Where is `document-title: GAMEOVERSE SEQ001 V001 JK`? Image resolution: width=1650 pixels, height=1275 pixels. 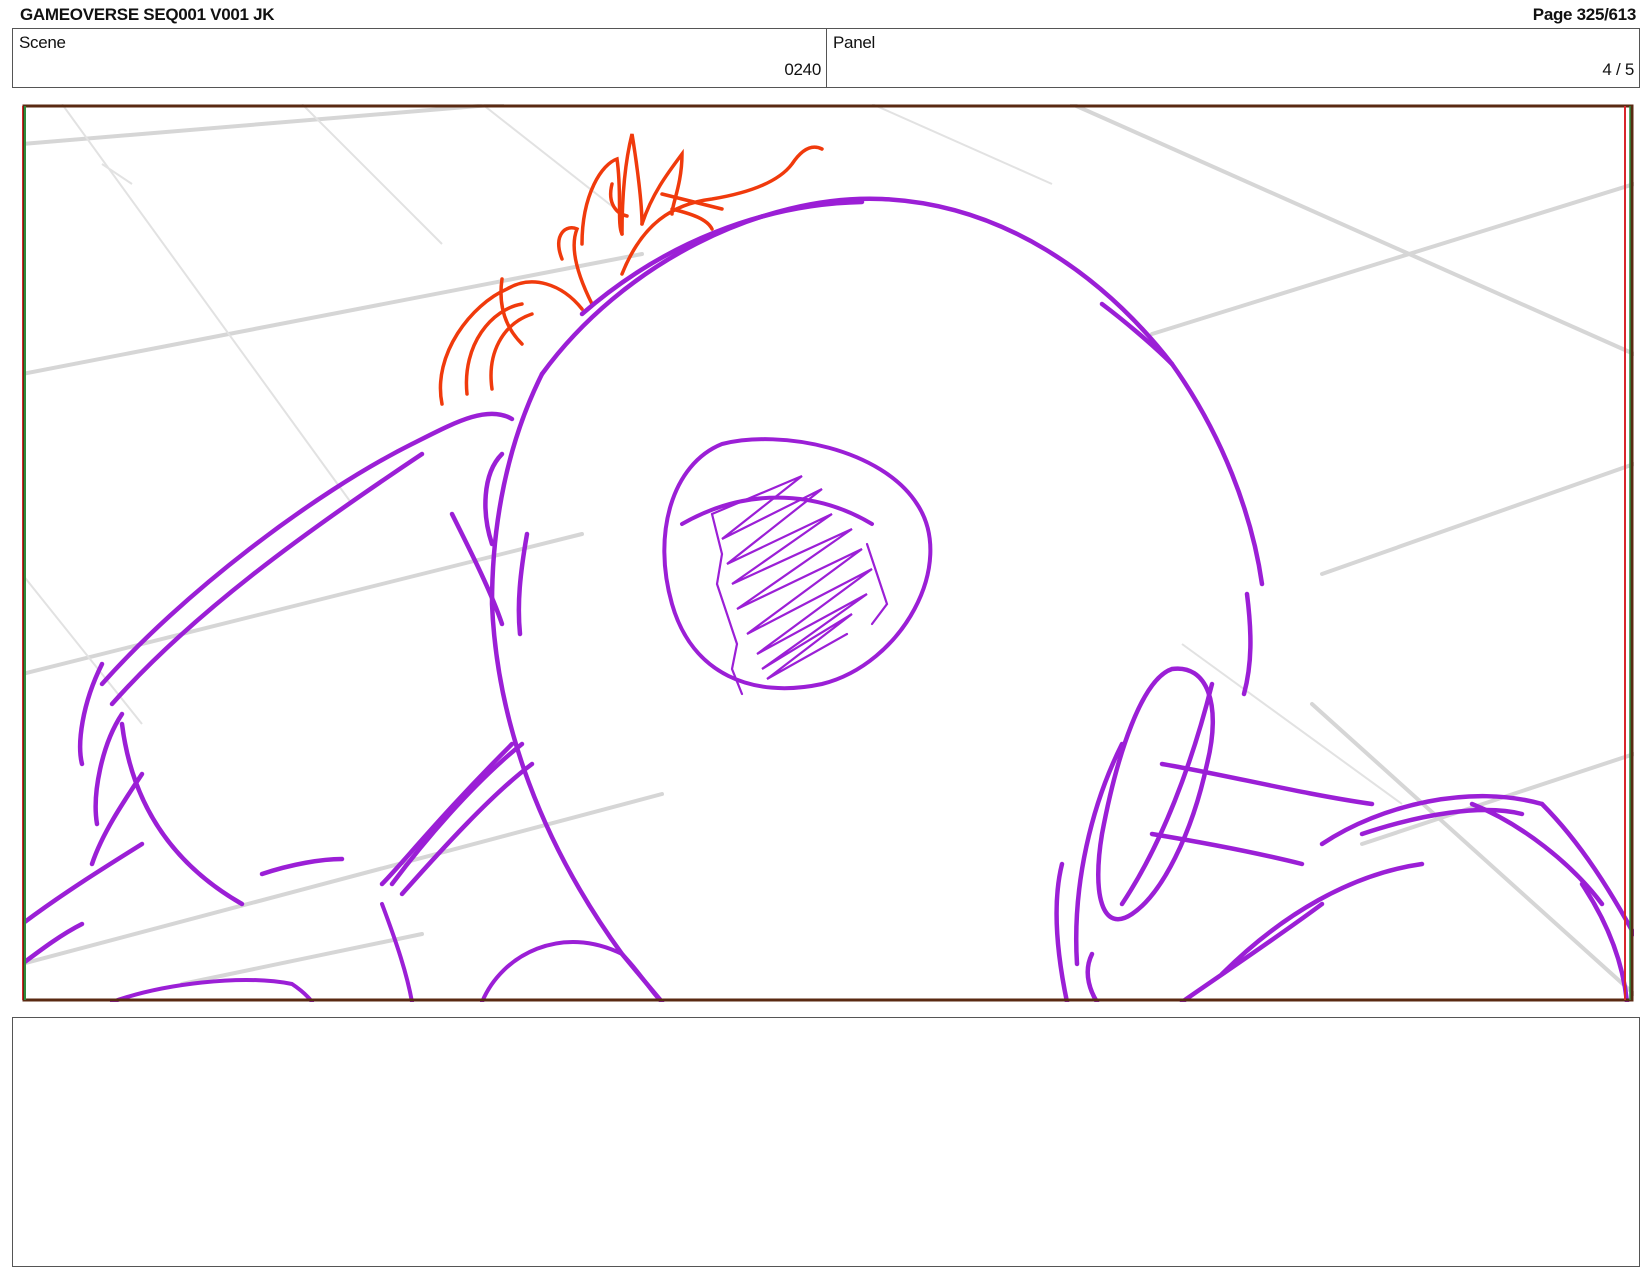 document-title: GAMEOVERSE SEQ001 V001 JK is located at coordinates (147, 14).